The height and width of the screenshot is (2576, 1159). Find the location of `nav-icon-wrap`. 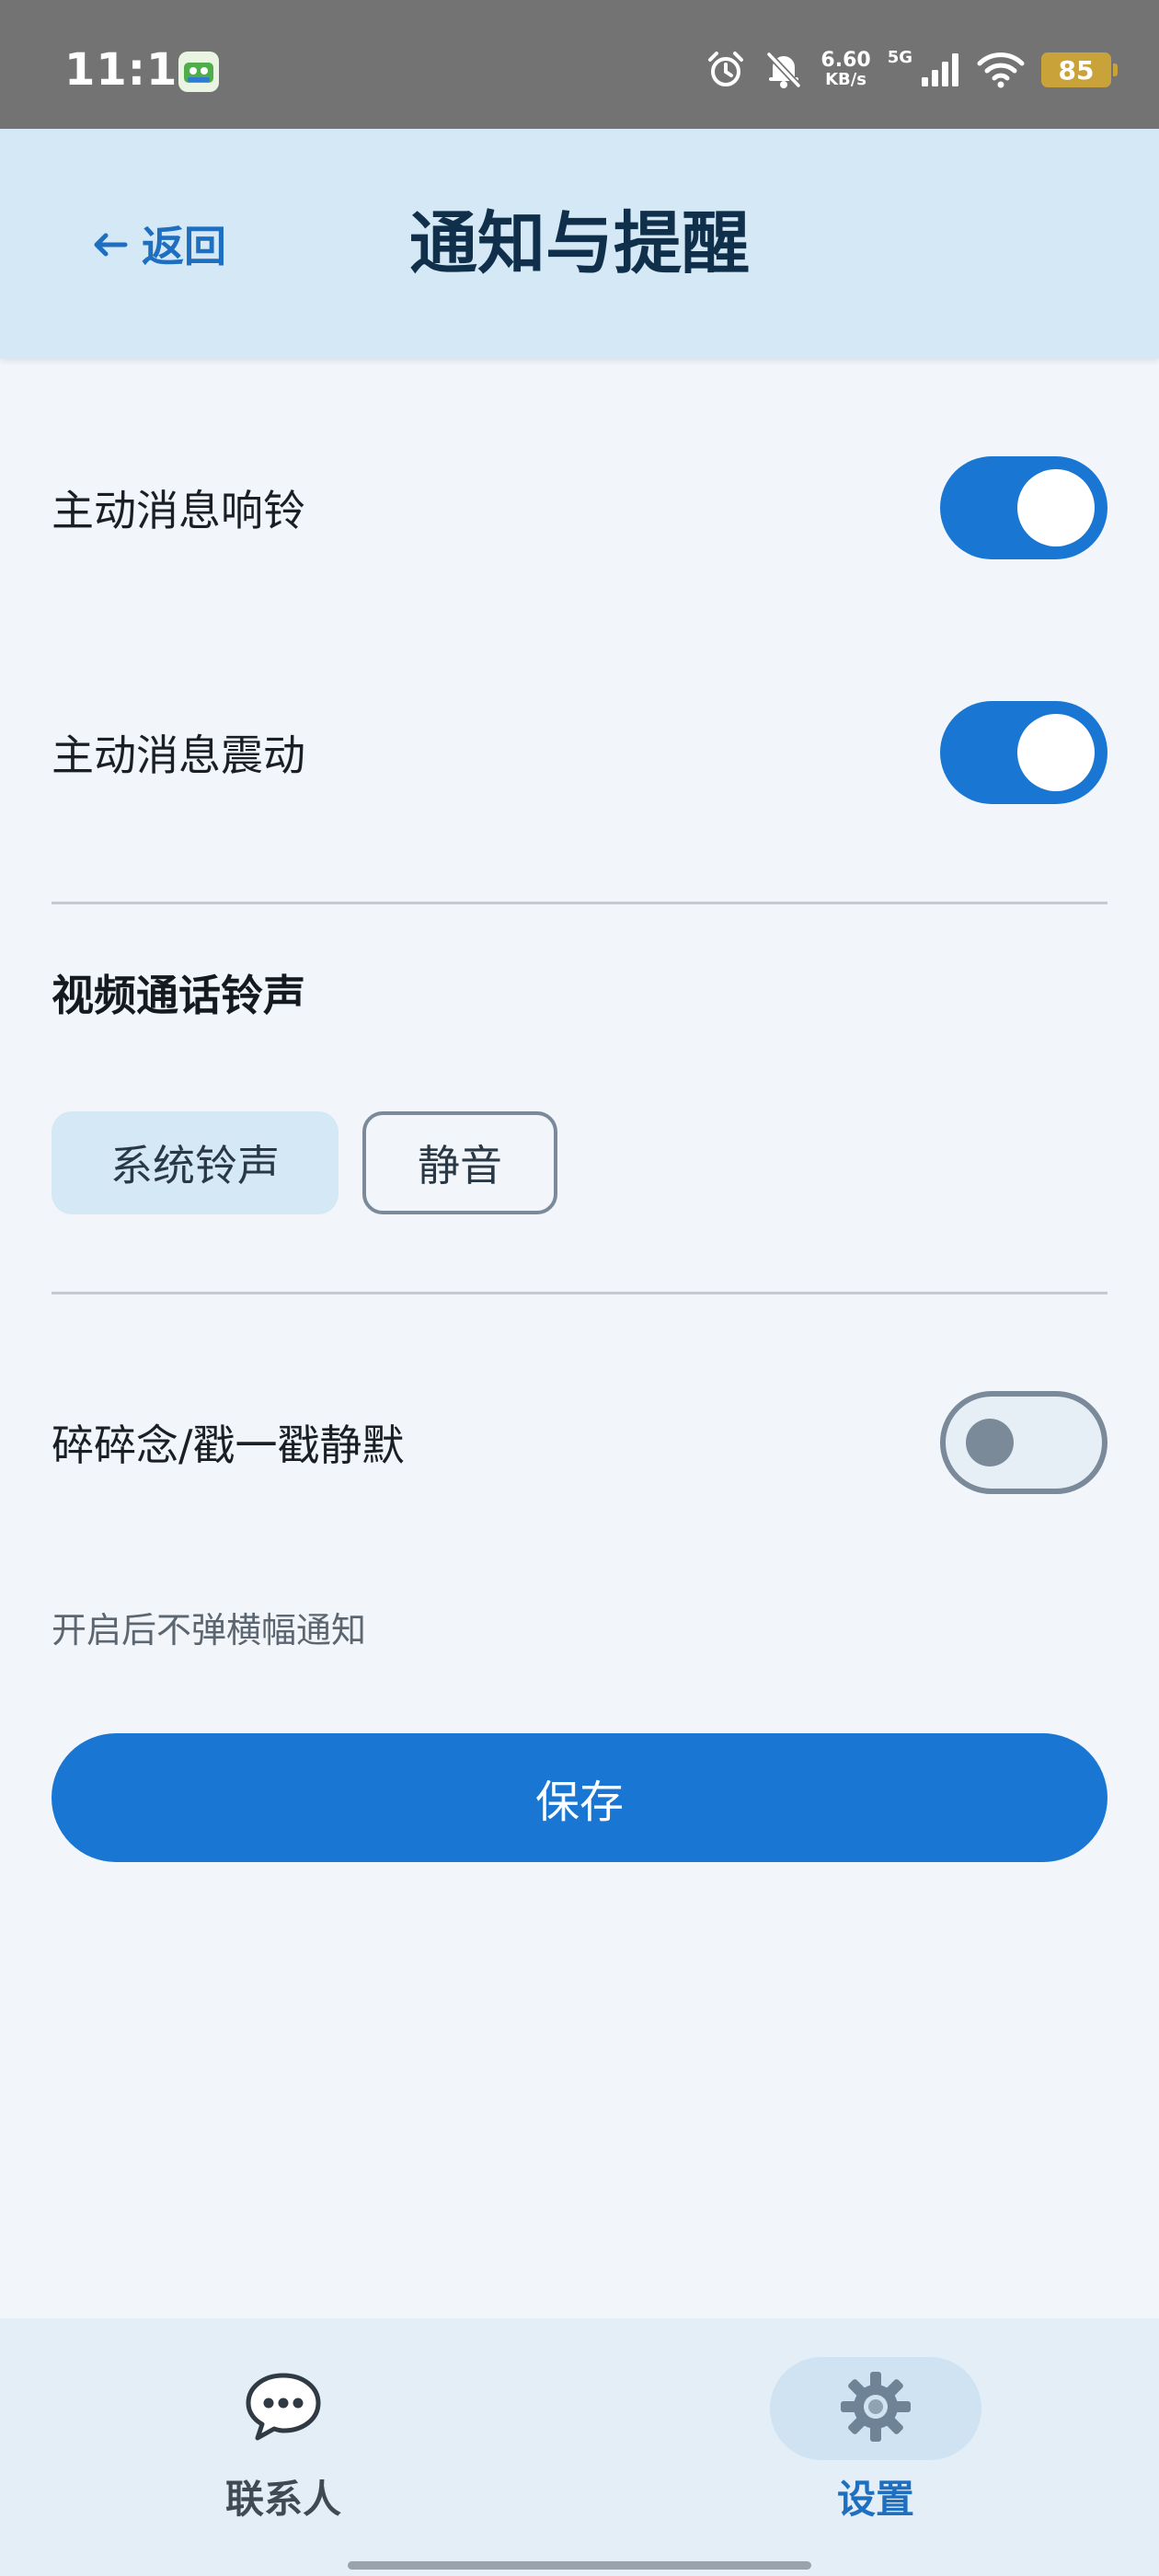

nav-icon-wrap is located at coordinates (283, 2408).